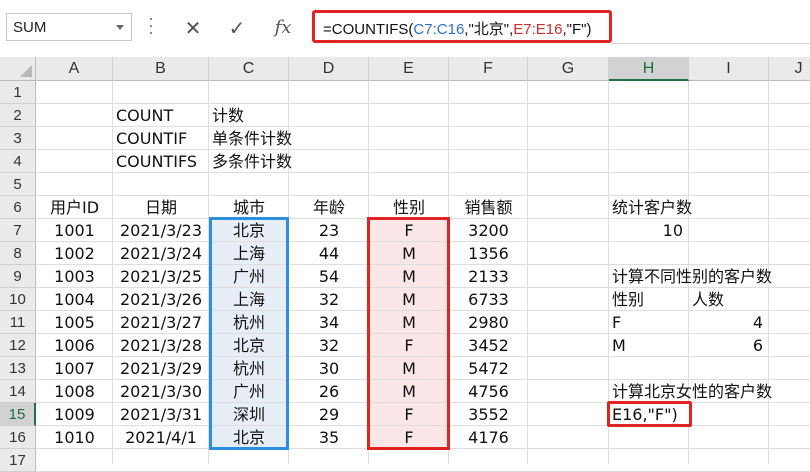  What do you see at coordinates (18, 230) in the screenshot?
I see `row-header-7: 7` at bounding box center [18, 230].